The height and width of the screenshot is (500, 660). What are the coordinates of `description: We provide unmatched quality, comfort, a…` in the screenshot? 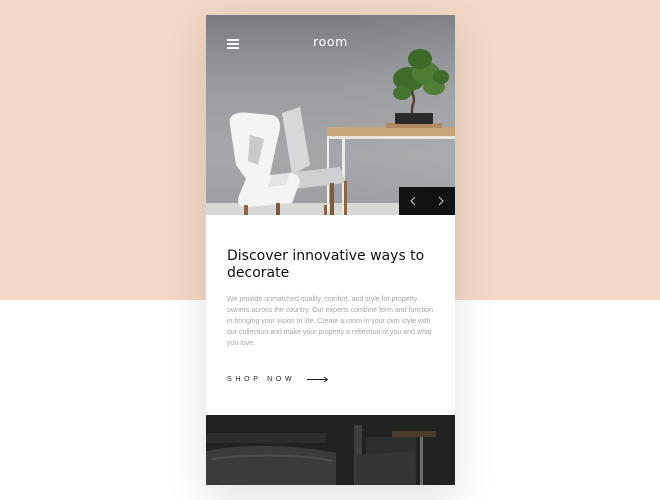 It's located at (330, 321).